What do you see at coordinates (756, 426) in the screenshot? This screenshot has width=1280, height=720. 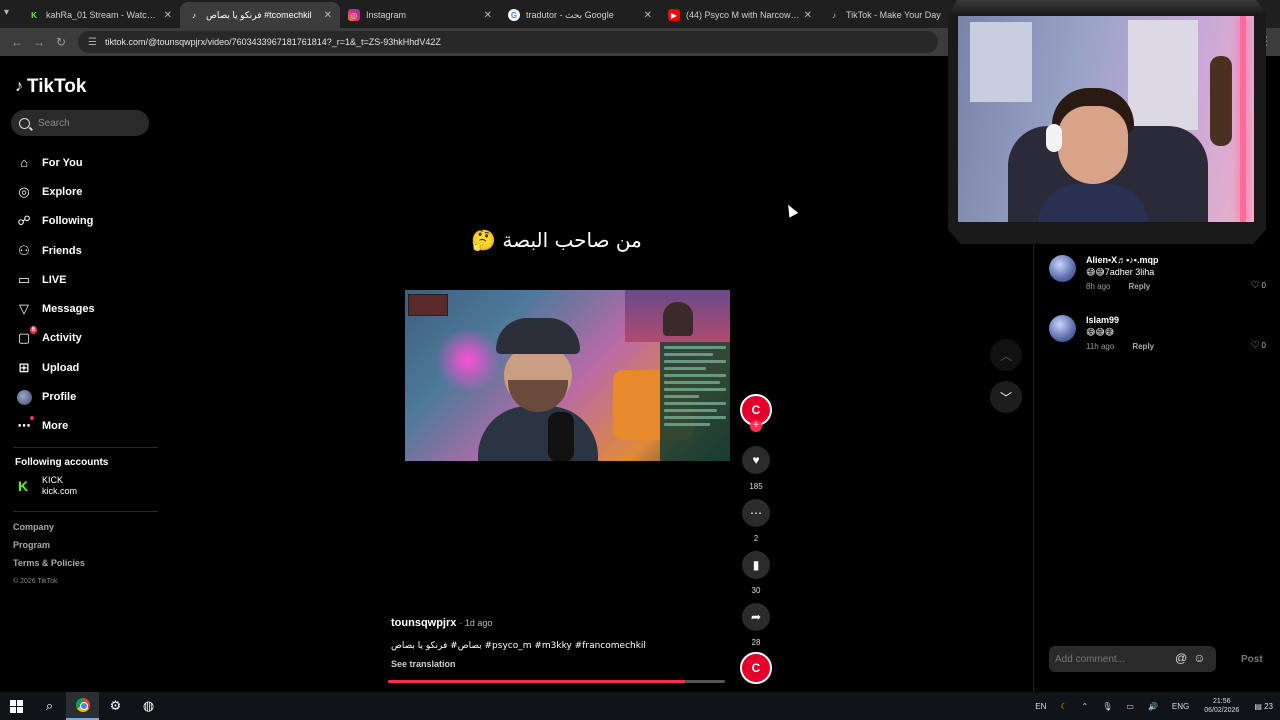 I see `follow-plus-icon: +` at bounding box center [756, 426].